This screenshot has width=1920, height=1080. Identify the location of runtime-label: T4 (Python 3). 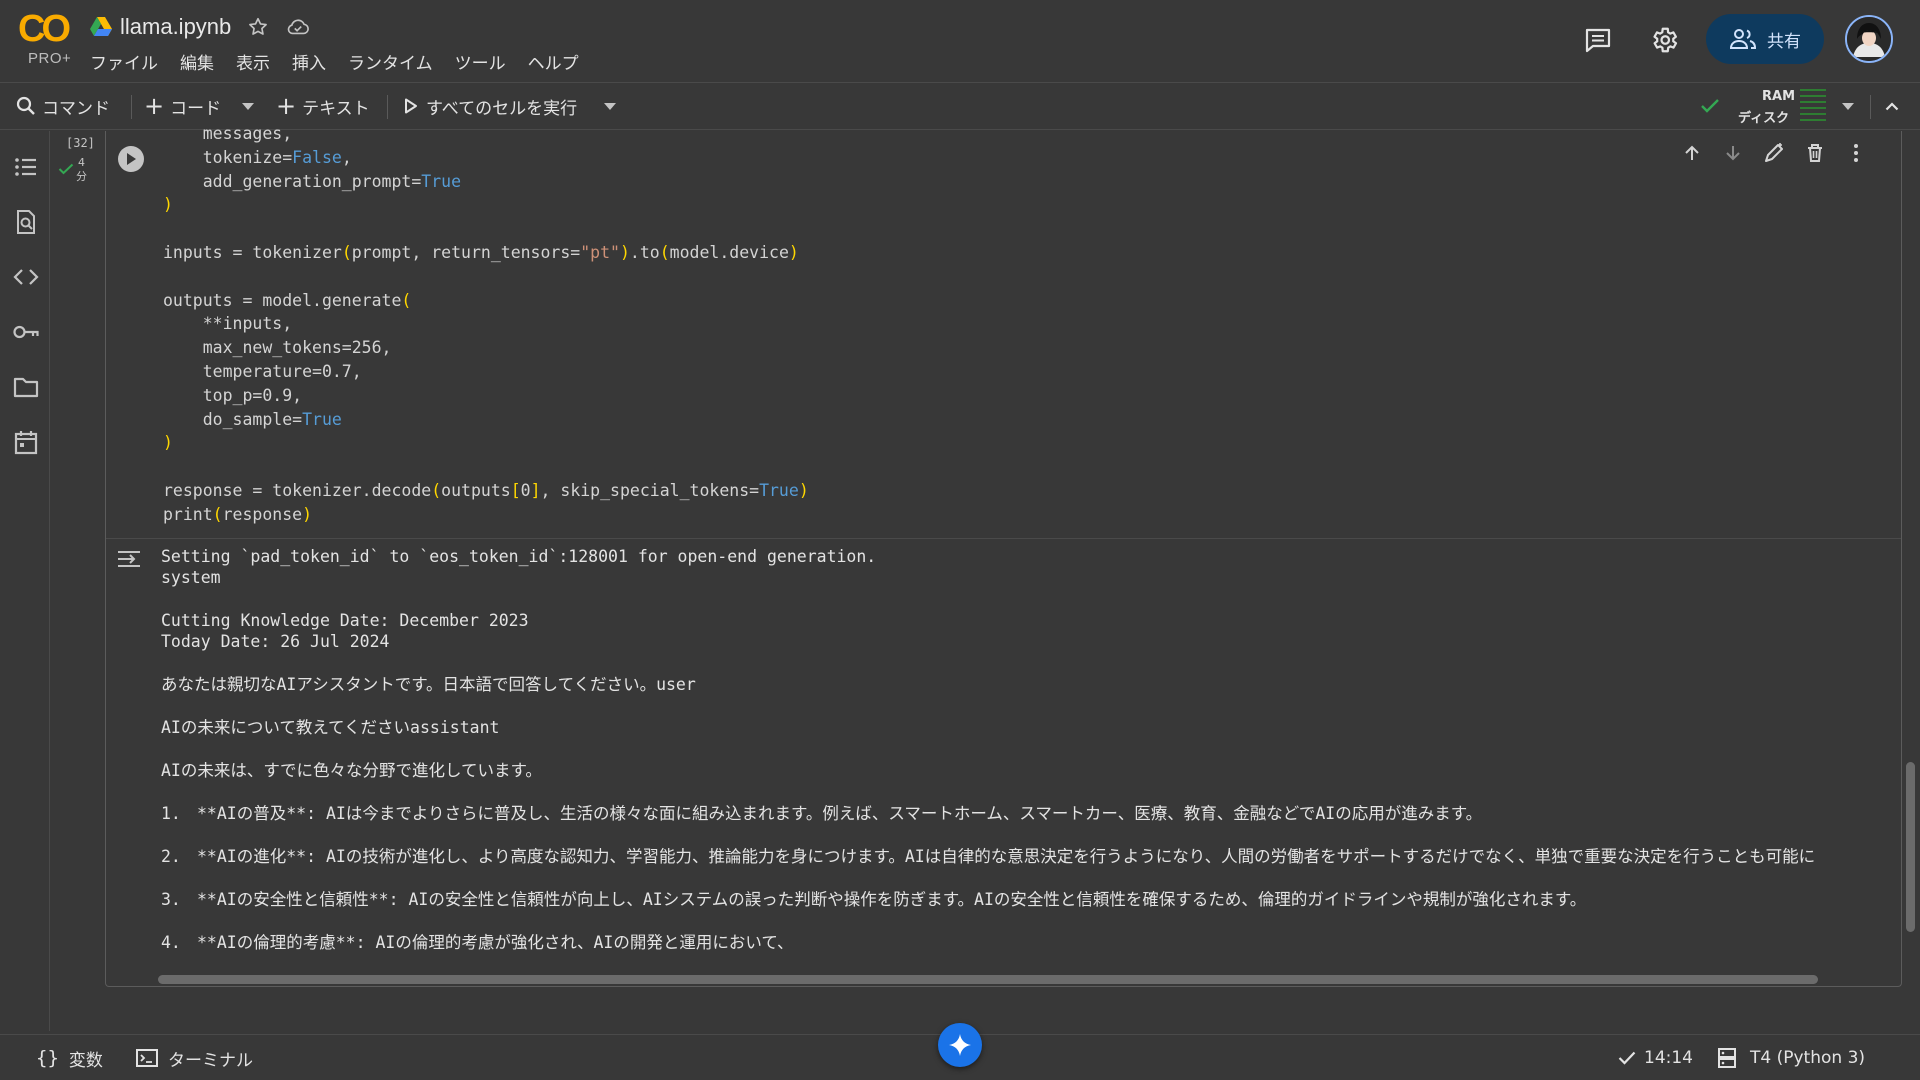
(1808, 1058).